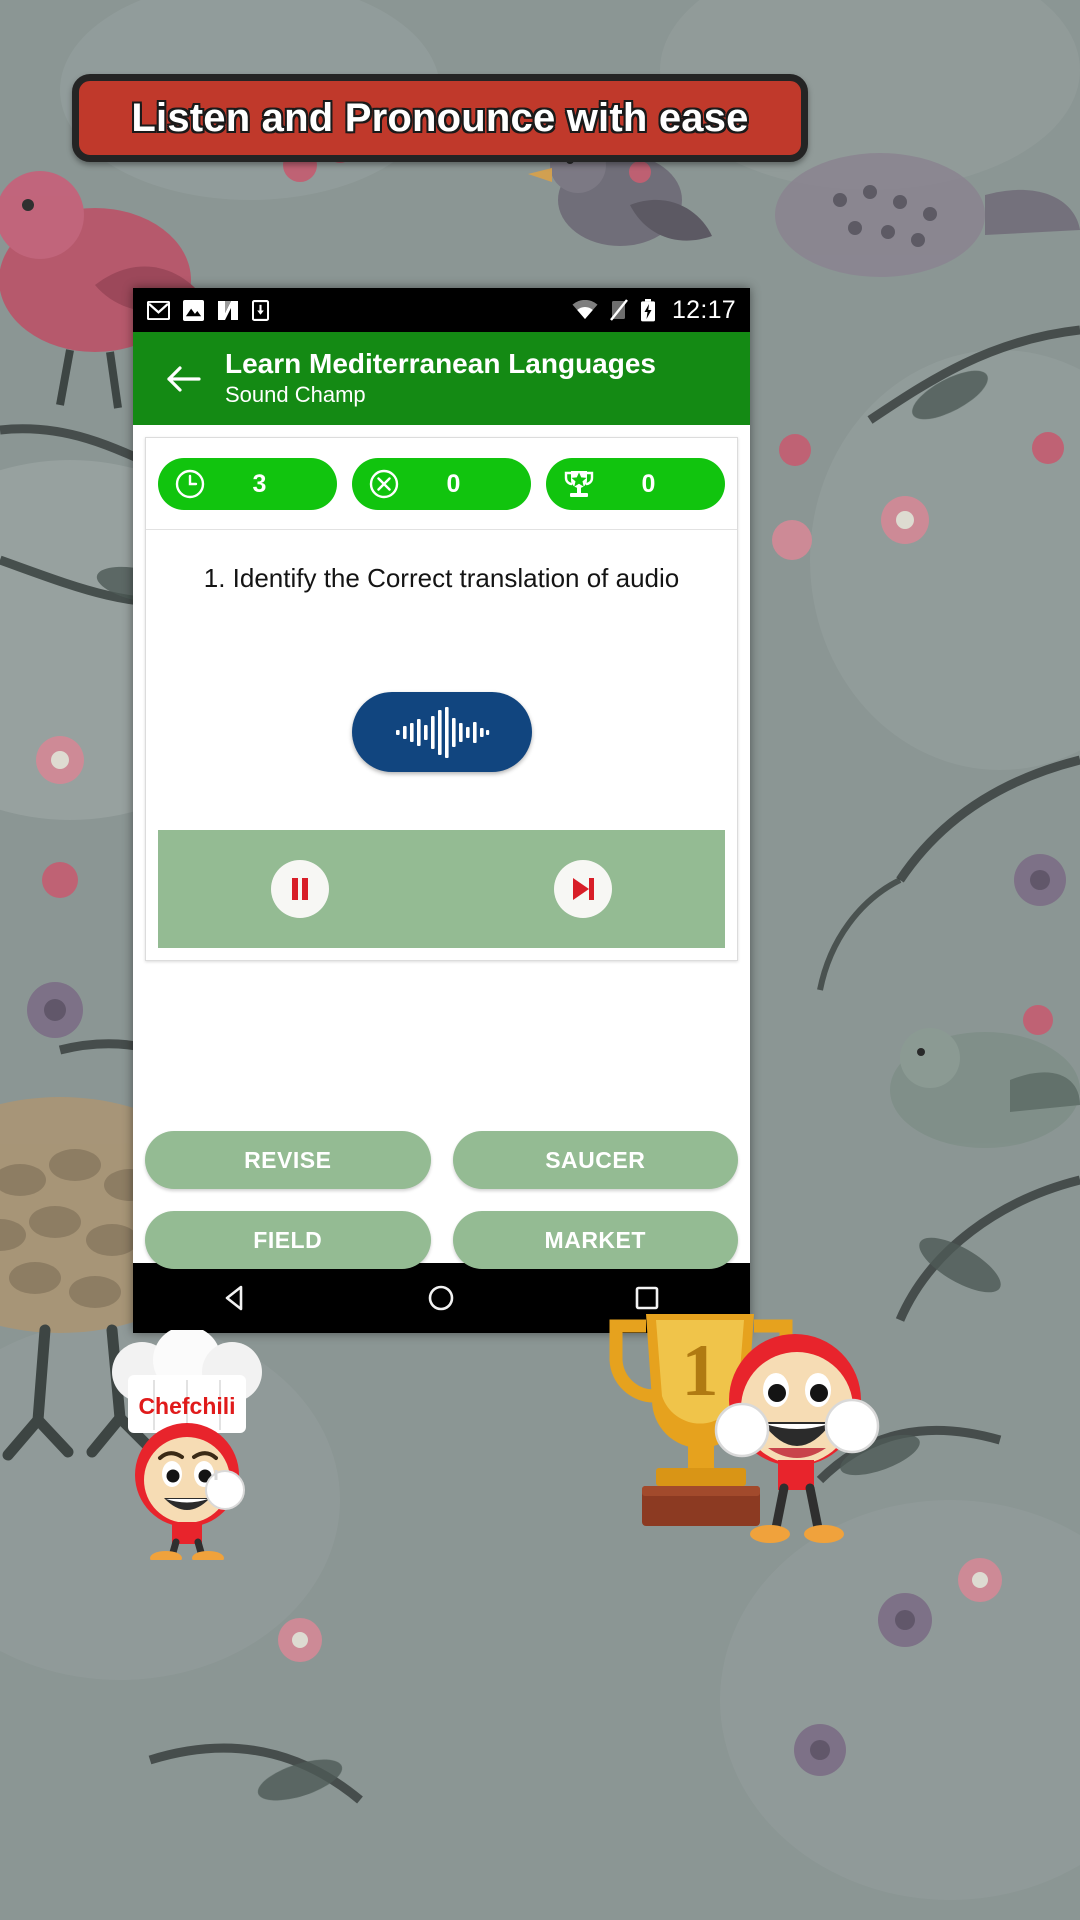 Image resolution: width=1080 pixels, height=1920 pixels. What do you see at coordinates (579, 484) in the screenshot?
I see `trophy-icon` at bounding box center [579, 484].